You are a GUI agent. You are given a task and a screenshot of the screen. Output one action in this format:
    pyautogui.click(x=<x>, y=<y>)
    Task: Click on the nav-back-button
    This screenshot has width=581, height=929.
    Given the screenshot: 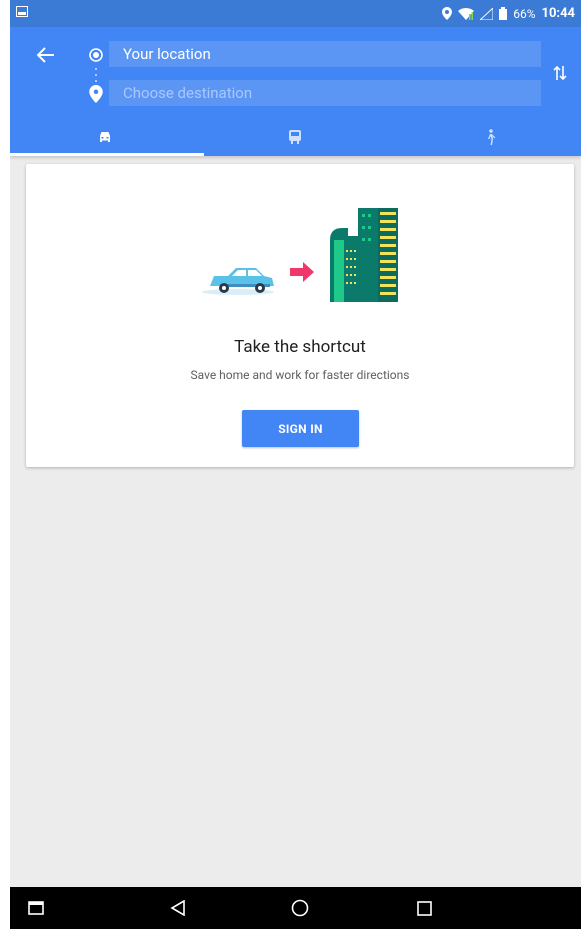 What is the action you would take?
    pyautogui.click(x=178, y=908)
    